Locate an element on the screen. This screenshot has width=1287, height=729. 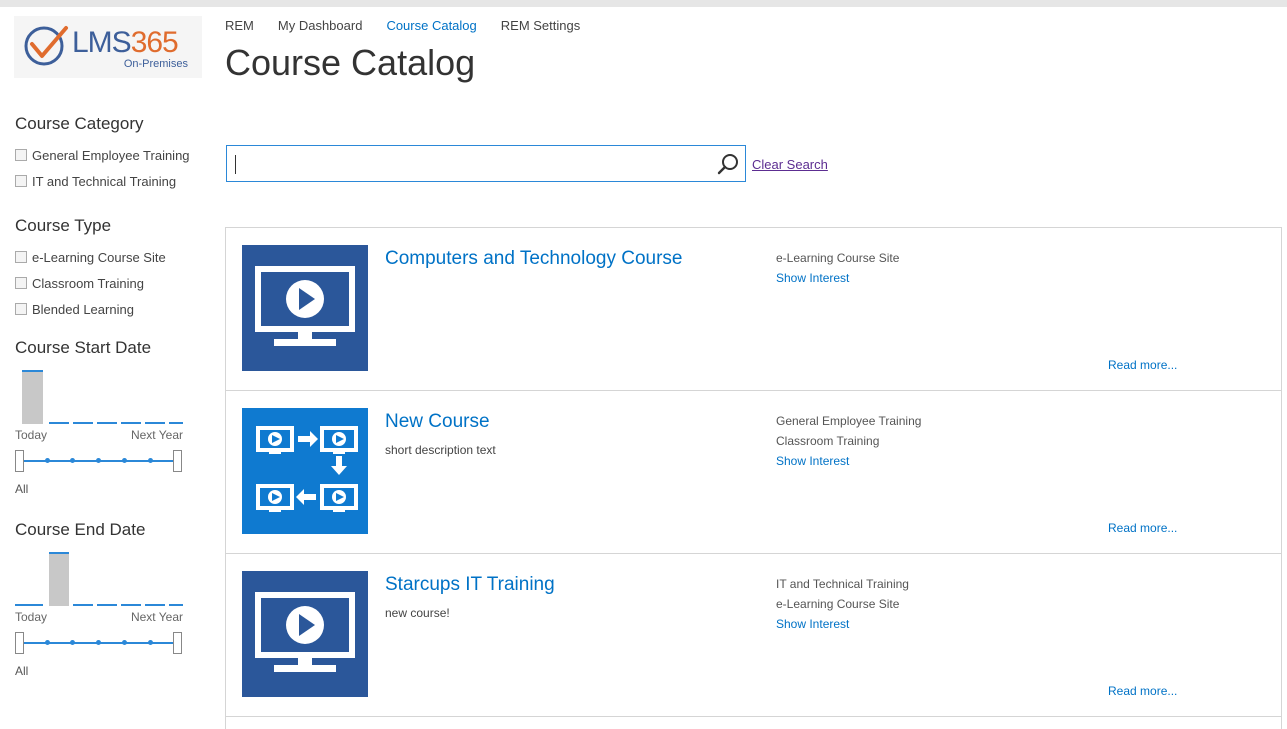
course-start-date-title: Course Start Date is located at coordinates (83, 347).